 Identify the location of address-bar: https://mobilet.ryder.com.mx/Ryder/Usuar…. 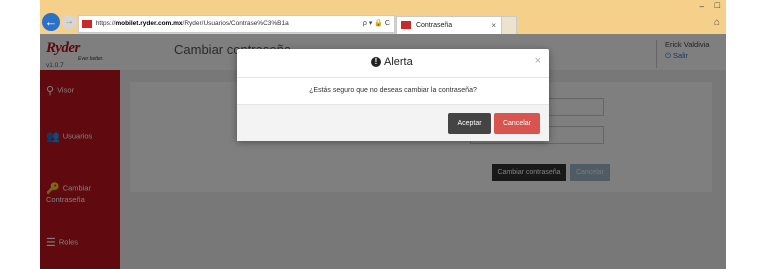
(236, 24).